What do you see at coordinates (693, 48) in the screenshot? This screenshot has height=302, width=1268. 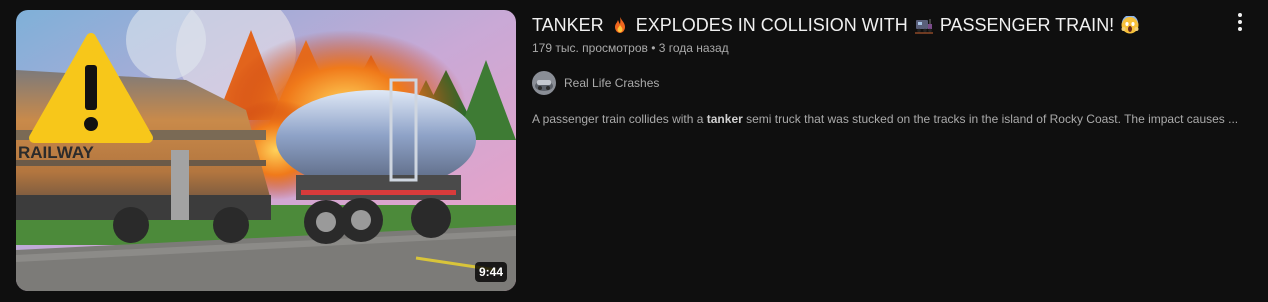 I see `upload-age: 3 года назад` at bounding box center [693, 48].